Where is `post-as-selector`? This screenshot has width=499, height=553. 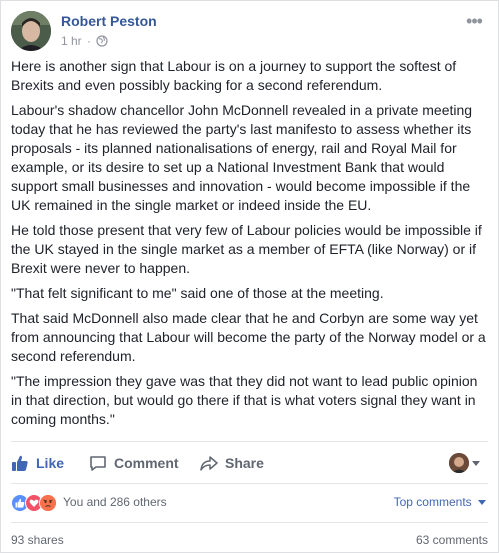
post-as-selector is located at coordinates (464, 463).